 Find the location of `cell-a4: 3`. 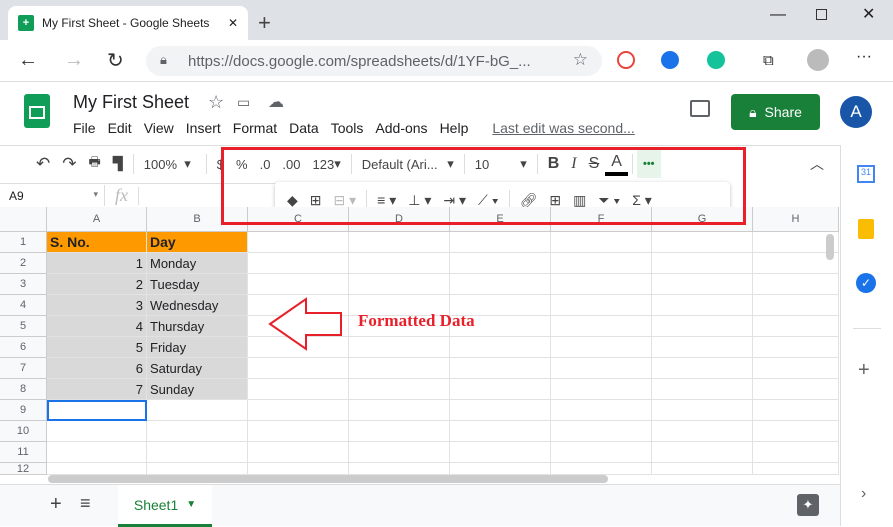

cell-a4: 3 is located at coordinates (97, 305).